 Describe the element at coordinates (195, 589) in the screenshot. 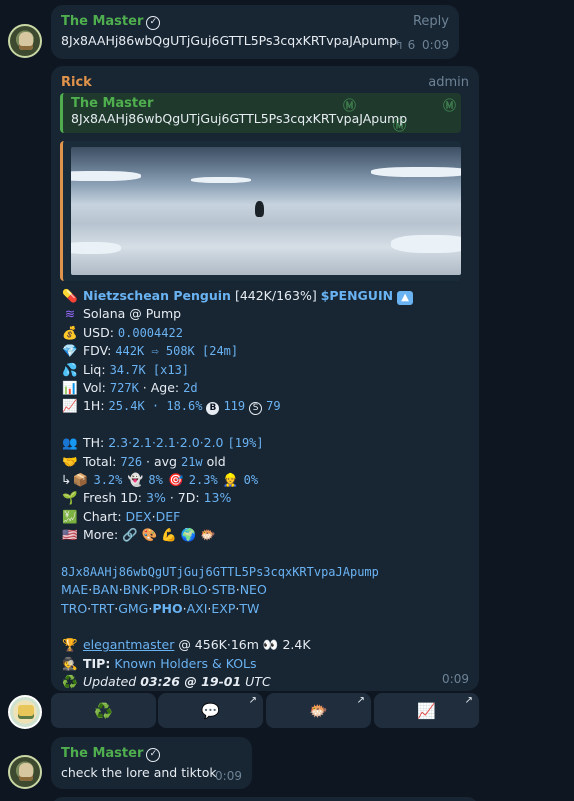

I see `link-blo: BLO` at that location.